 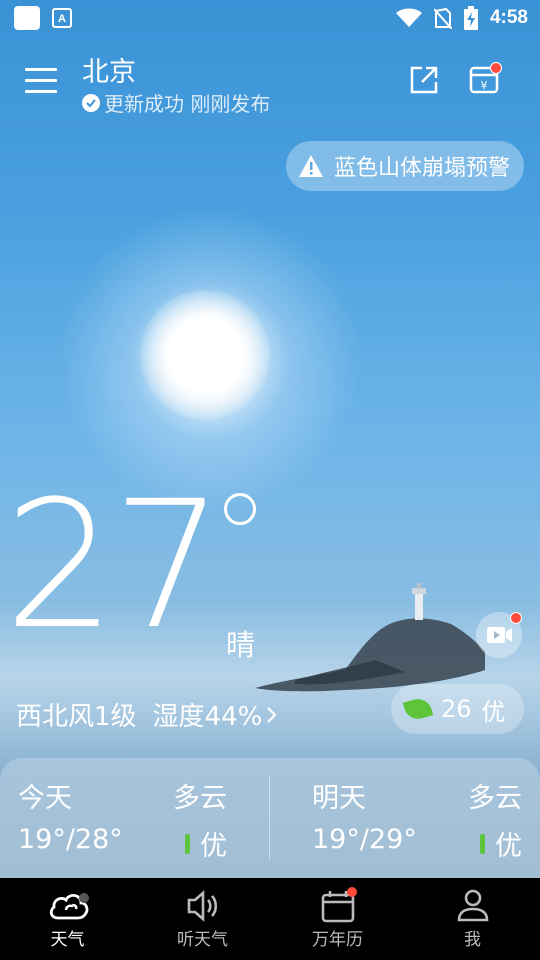 I want to click on nav-item-listen-weather: 听天气, so click(x=202, y=919).